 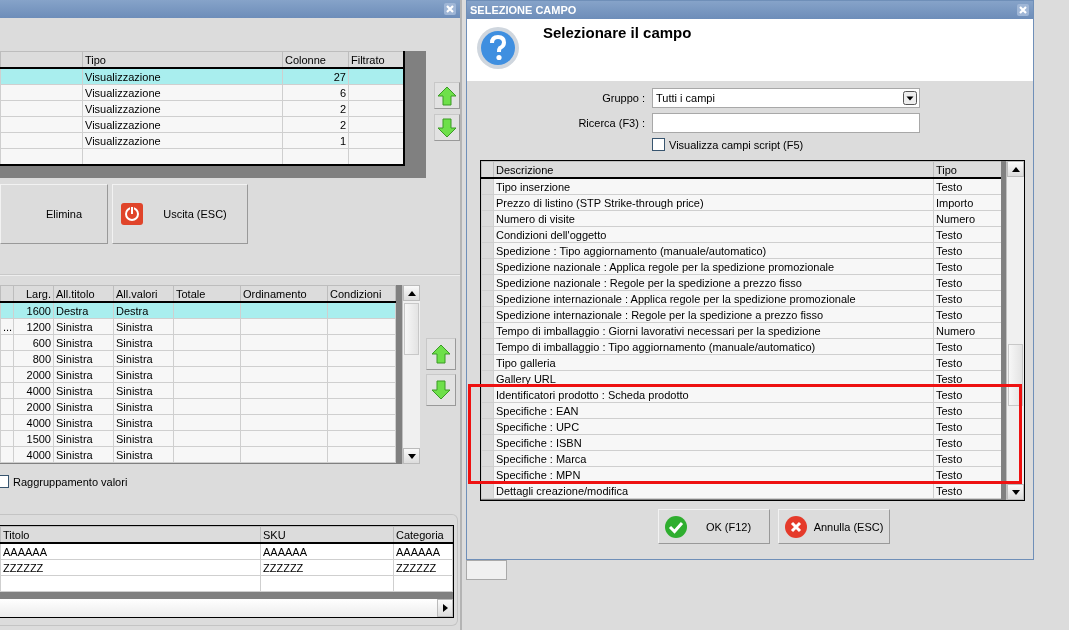 I want to click on window-title: SELEZIONE CAMPO, so click(x=523, y=10).